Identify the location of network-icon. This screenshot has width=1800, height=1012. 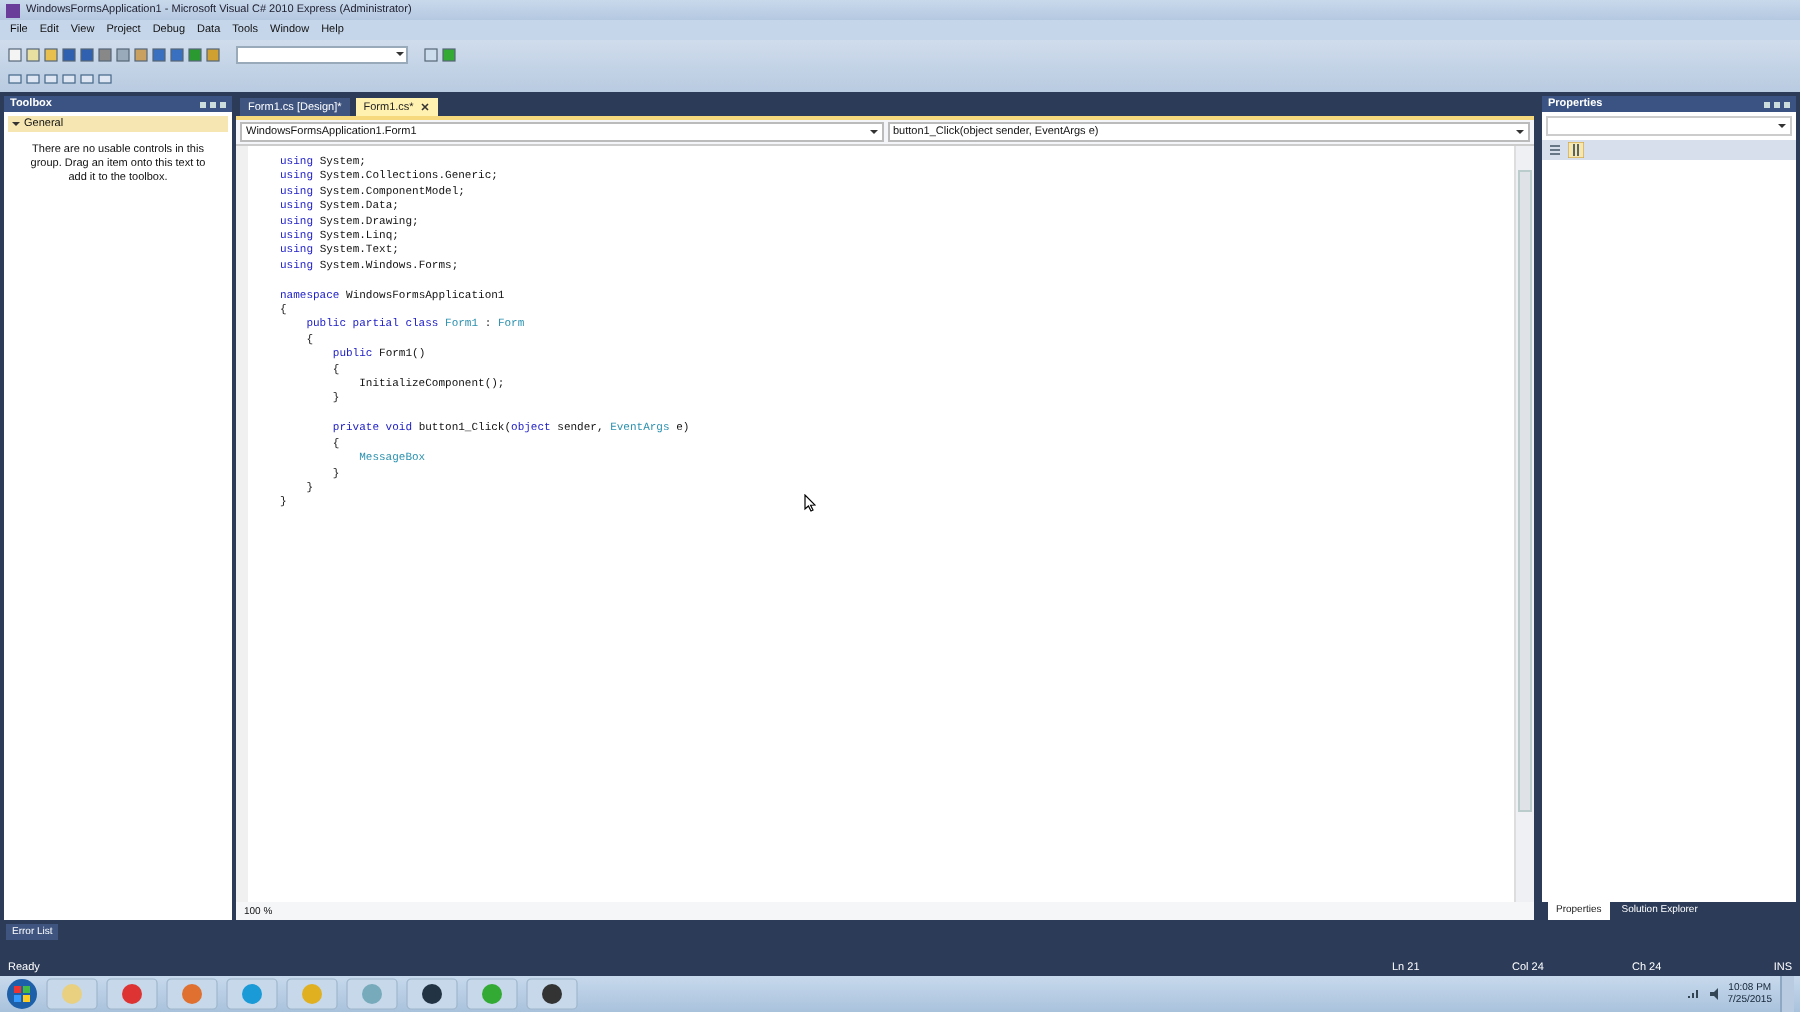
(1693, 994).